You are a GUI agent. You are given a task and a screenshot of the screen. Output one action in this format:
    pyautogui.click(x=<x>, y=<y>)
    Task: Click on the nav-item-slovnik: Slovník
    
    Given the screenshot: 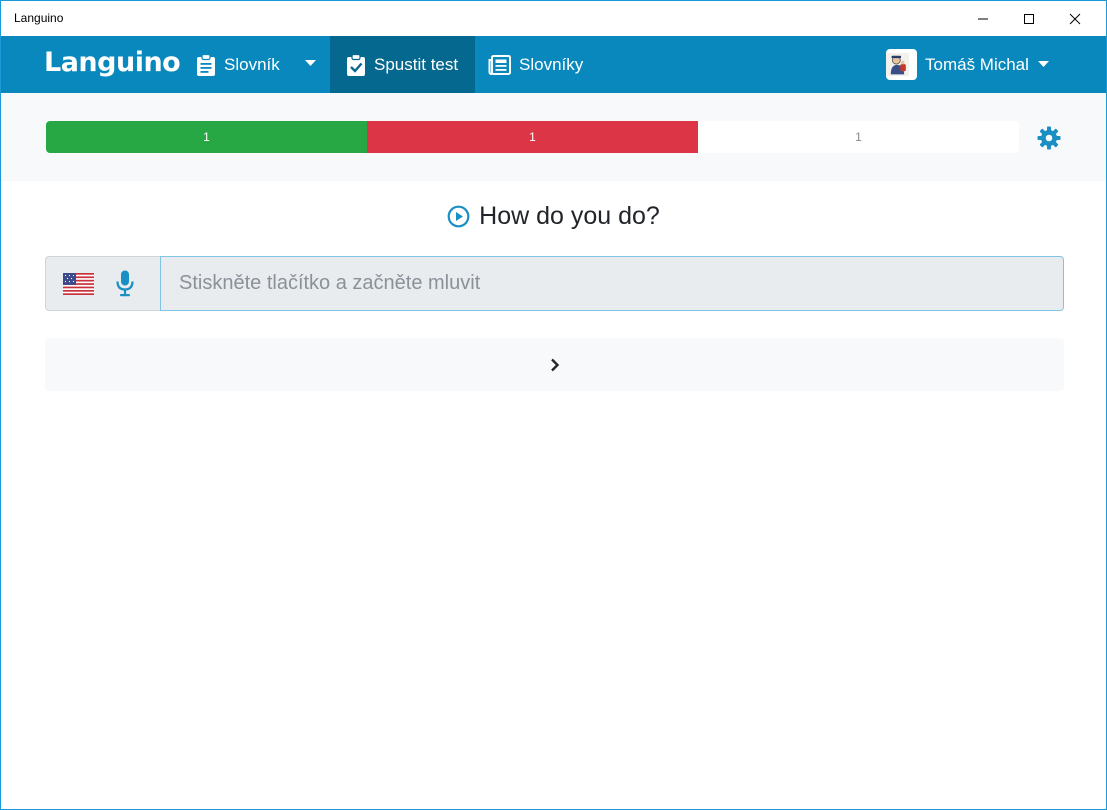 What is the action you would take?
    pyautogui.click(x=238, y=64)
    